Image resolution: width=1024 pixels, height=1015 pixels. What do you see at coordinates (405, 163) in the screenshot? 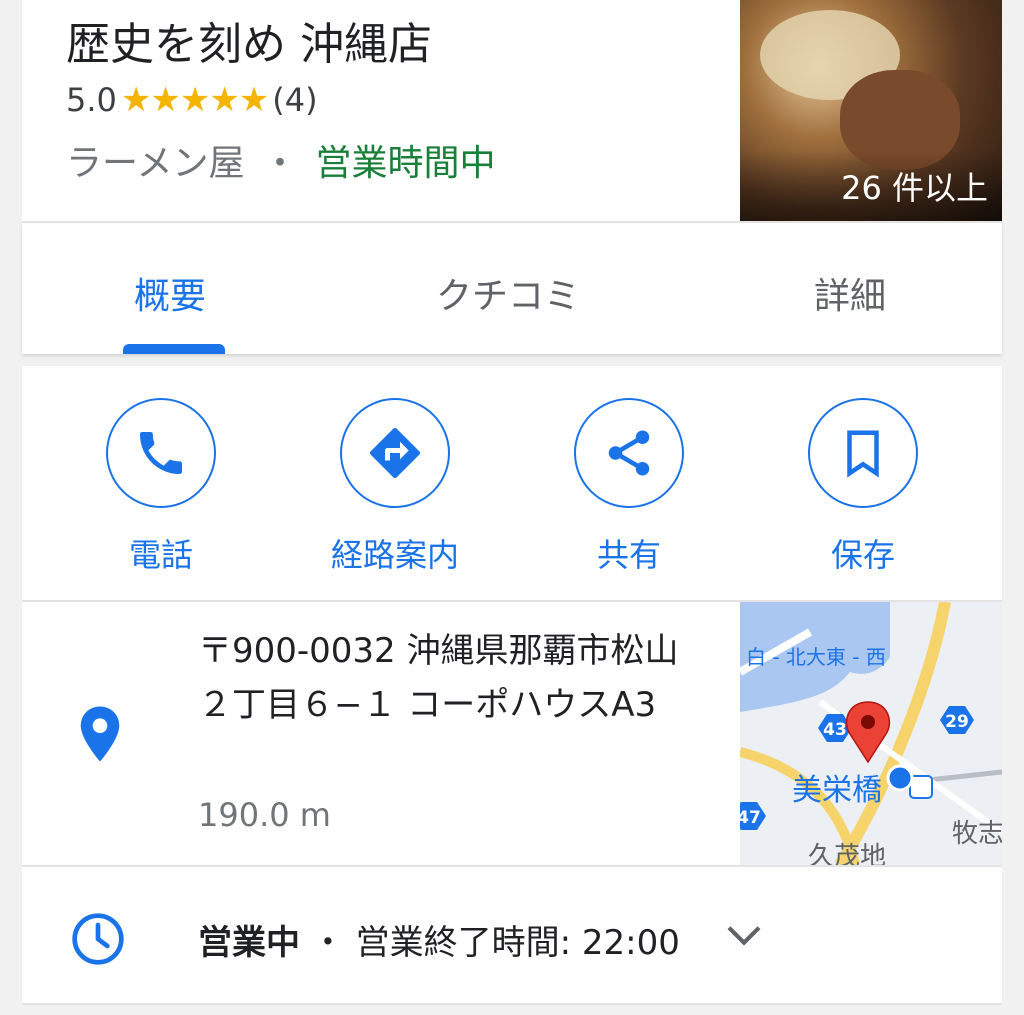
I see `open-status: 営業時間中` at bounding box center [405, 163].